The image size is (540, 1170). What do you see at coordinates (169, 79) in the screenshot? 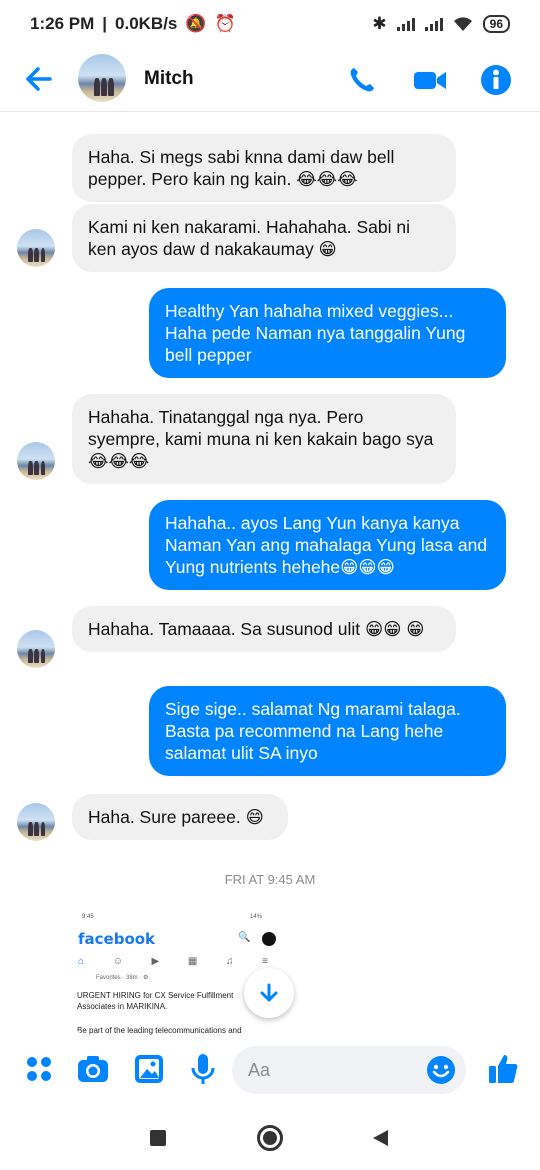
I see `contact-name: Mitch` at bounding box center [169, 79].